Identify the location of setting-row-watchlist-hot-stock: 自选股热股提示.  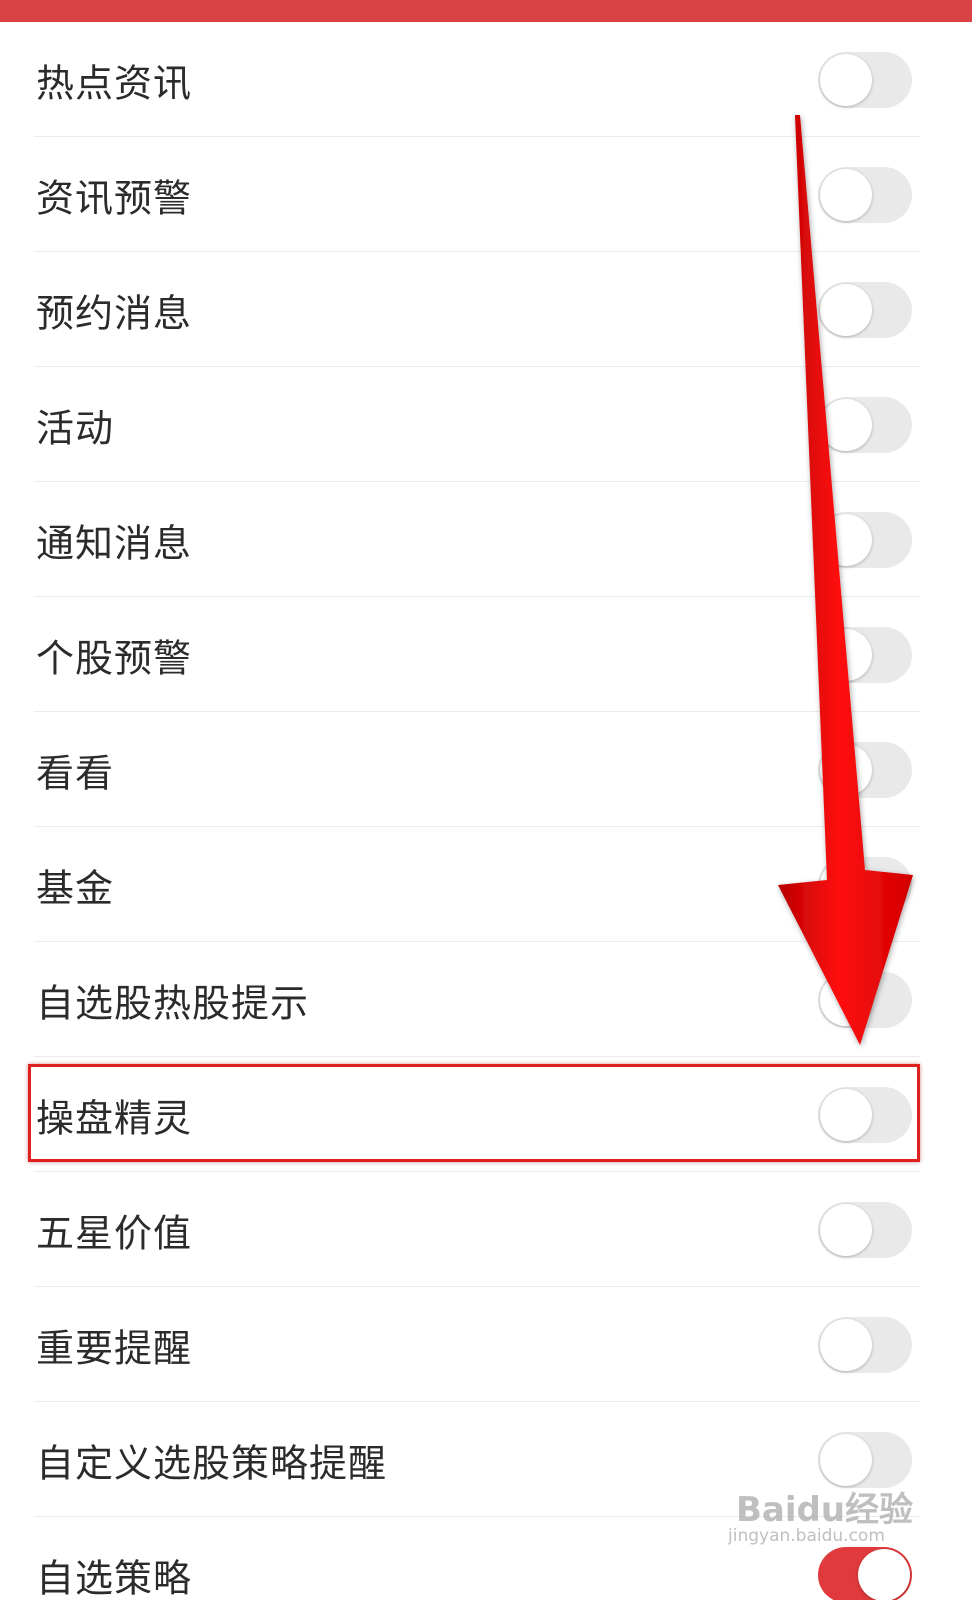
(486, 999).